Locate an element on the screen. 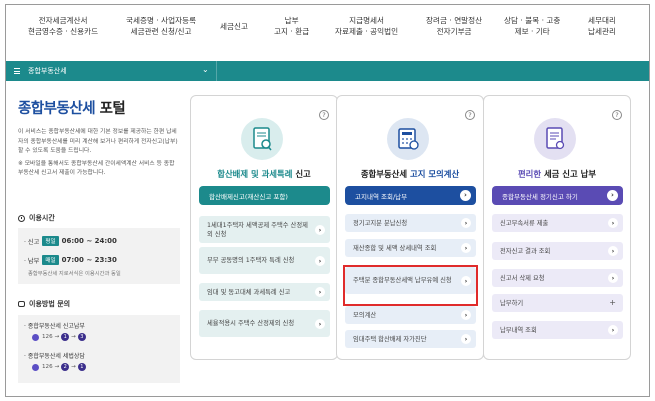  clock-icon is located at coordinates (21, 218).